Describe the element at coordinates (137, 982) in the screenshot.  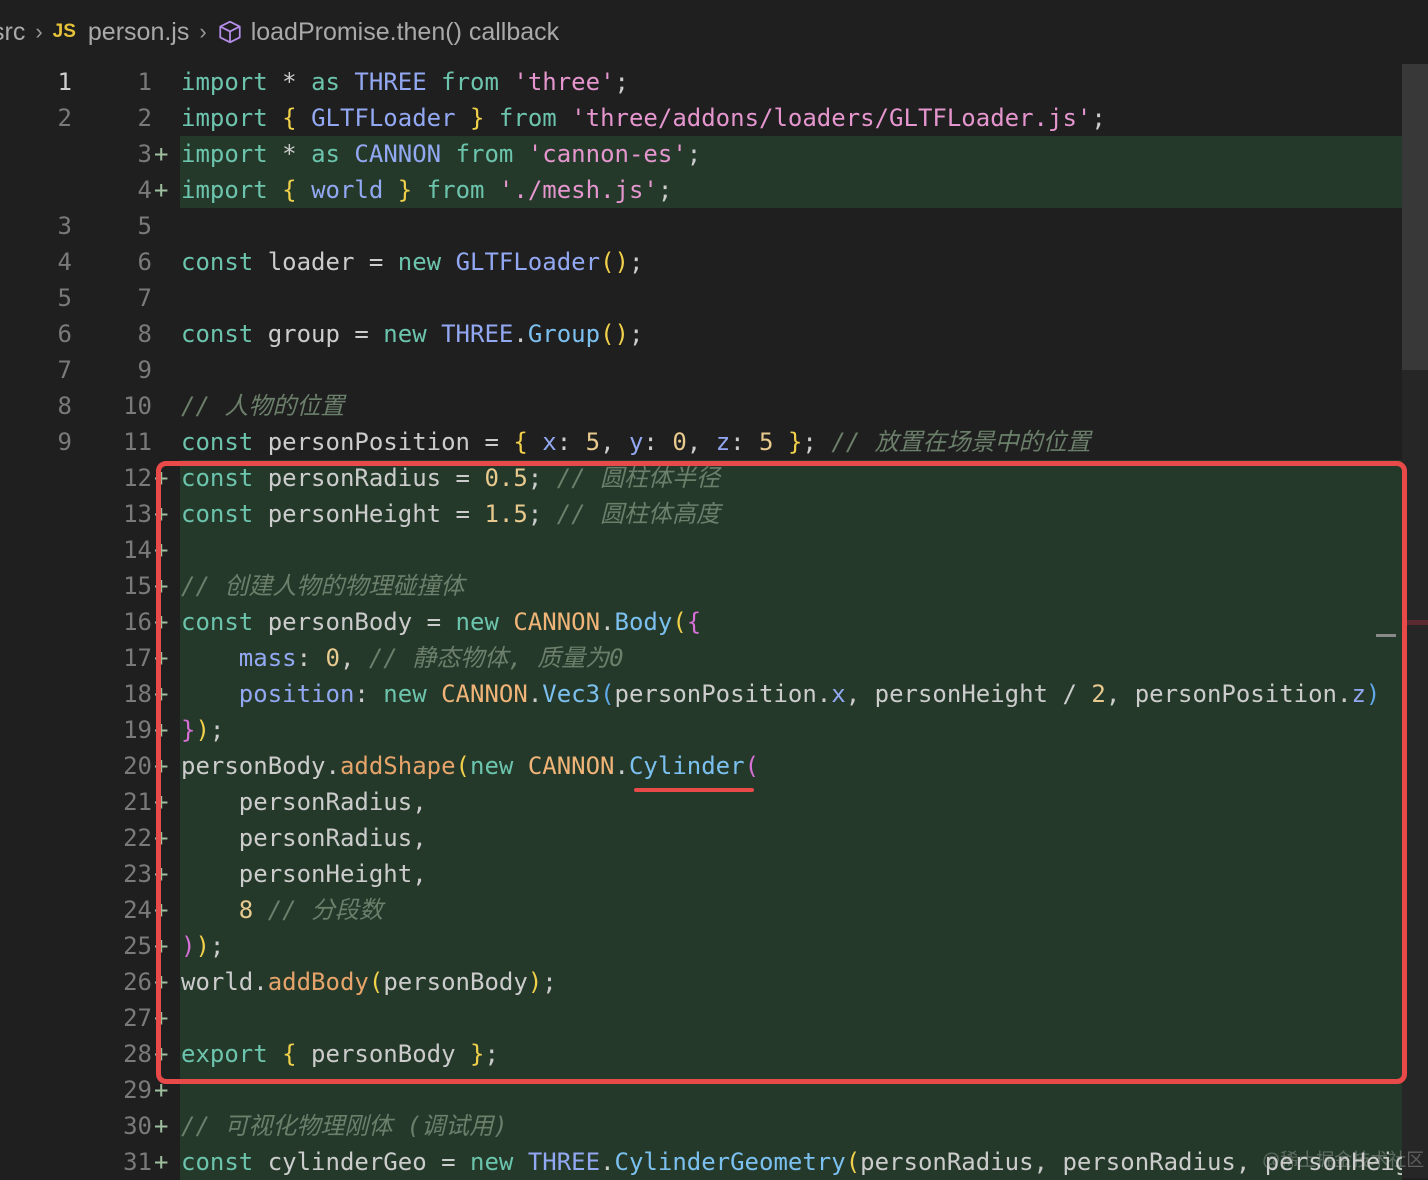
I see `modified-line-number: 26` at that location.